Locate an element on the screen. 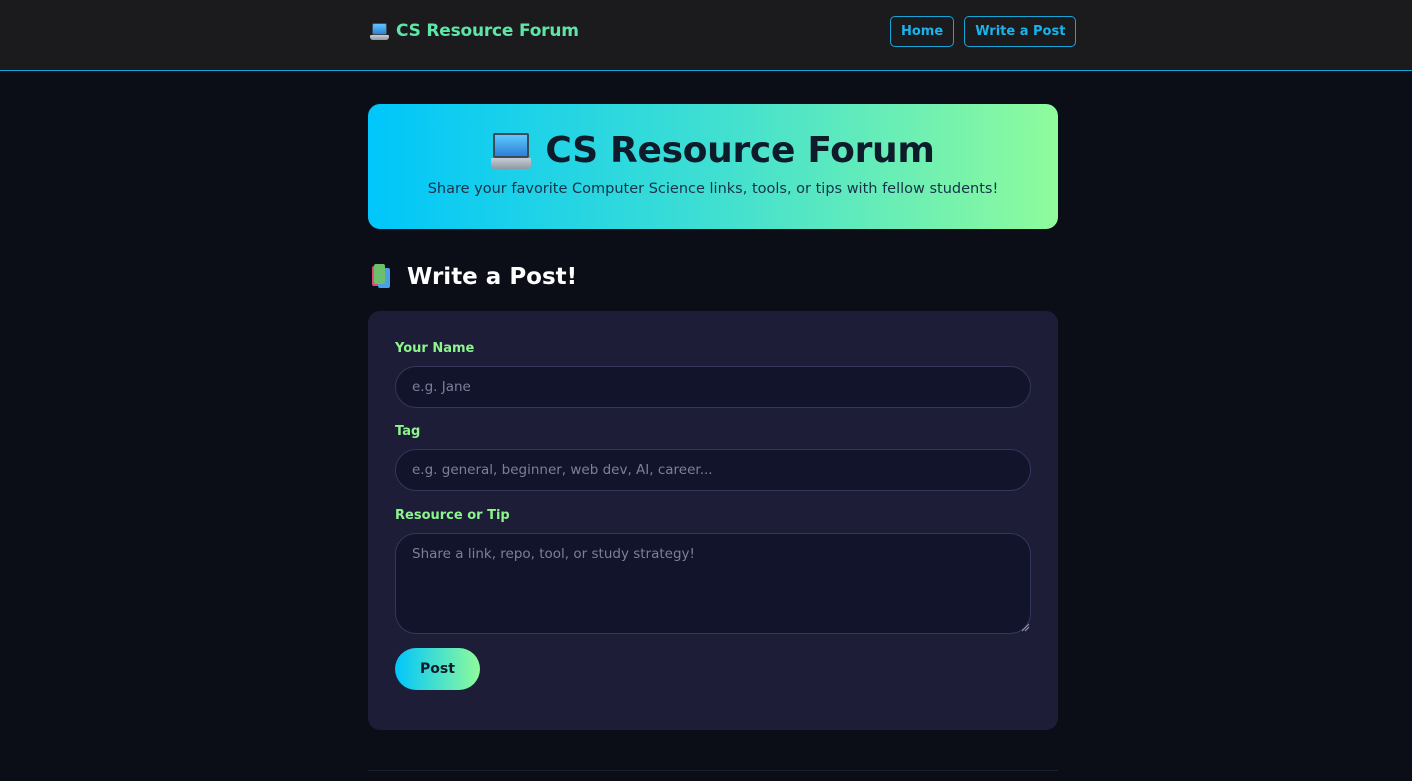 The height and width of the screenshot is (781, 1412). nav-links: Home Write a Post is located at coordinates (983, 31).